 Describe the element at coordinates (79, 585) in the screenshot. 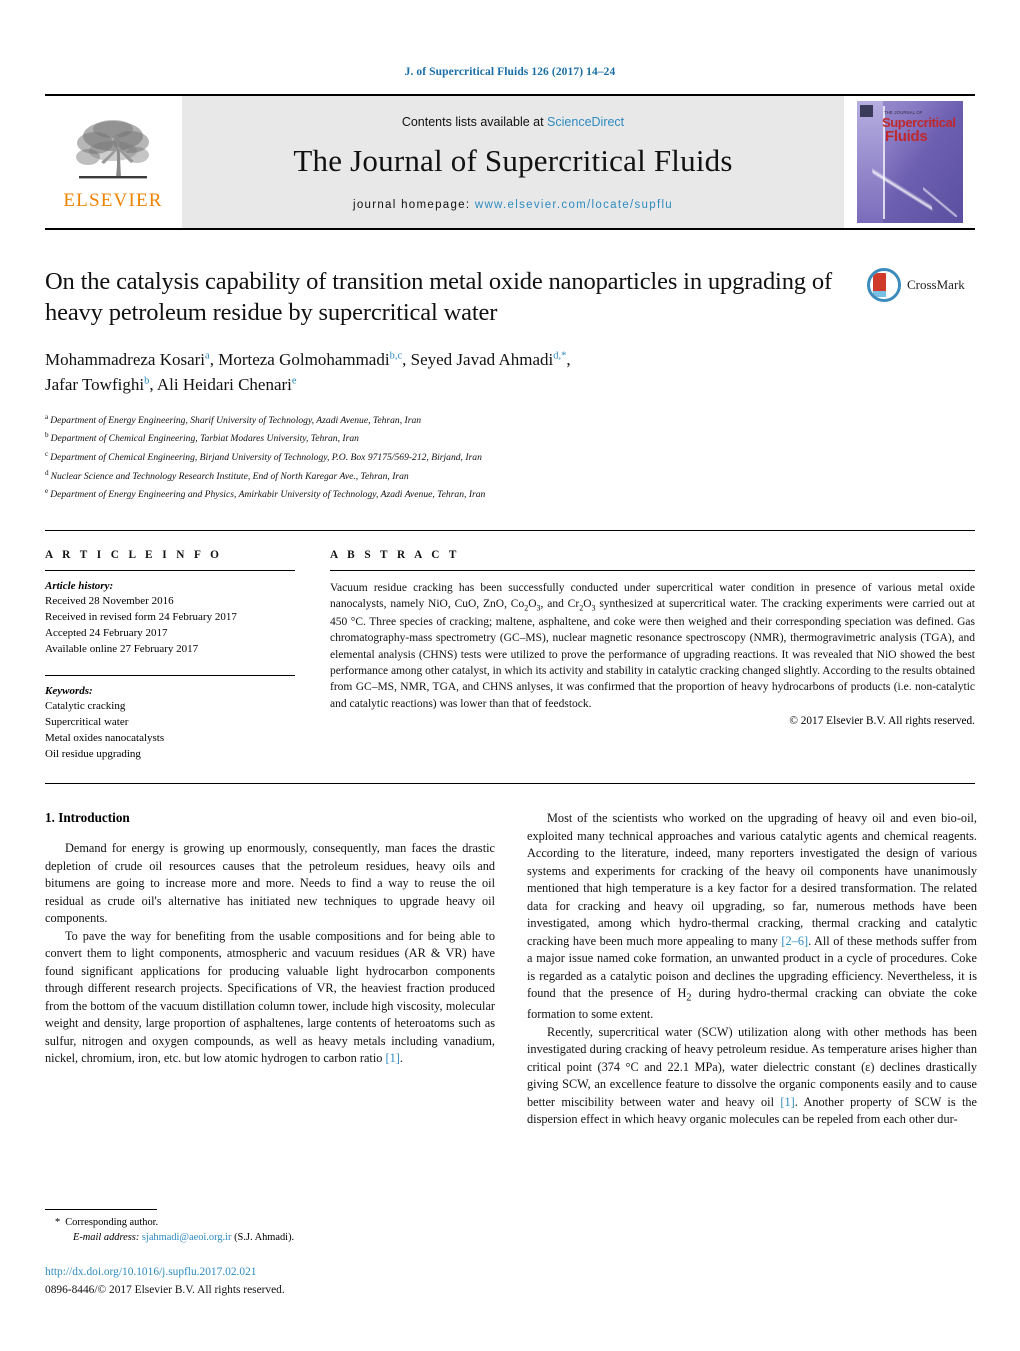

I see `article-history-heading: Article history:` at that location.